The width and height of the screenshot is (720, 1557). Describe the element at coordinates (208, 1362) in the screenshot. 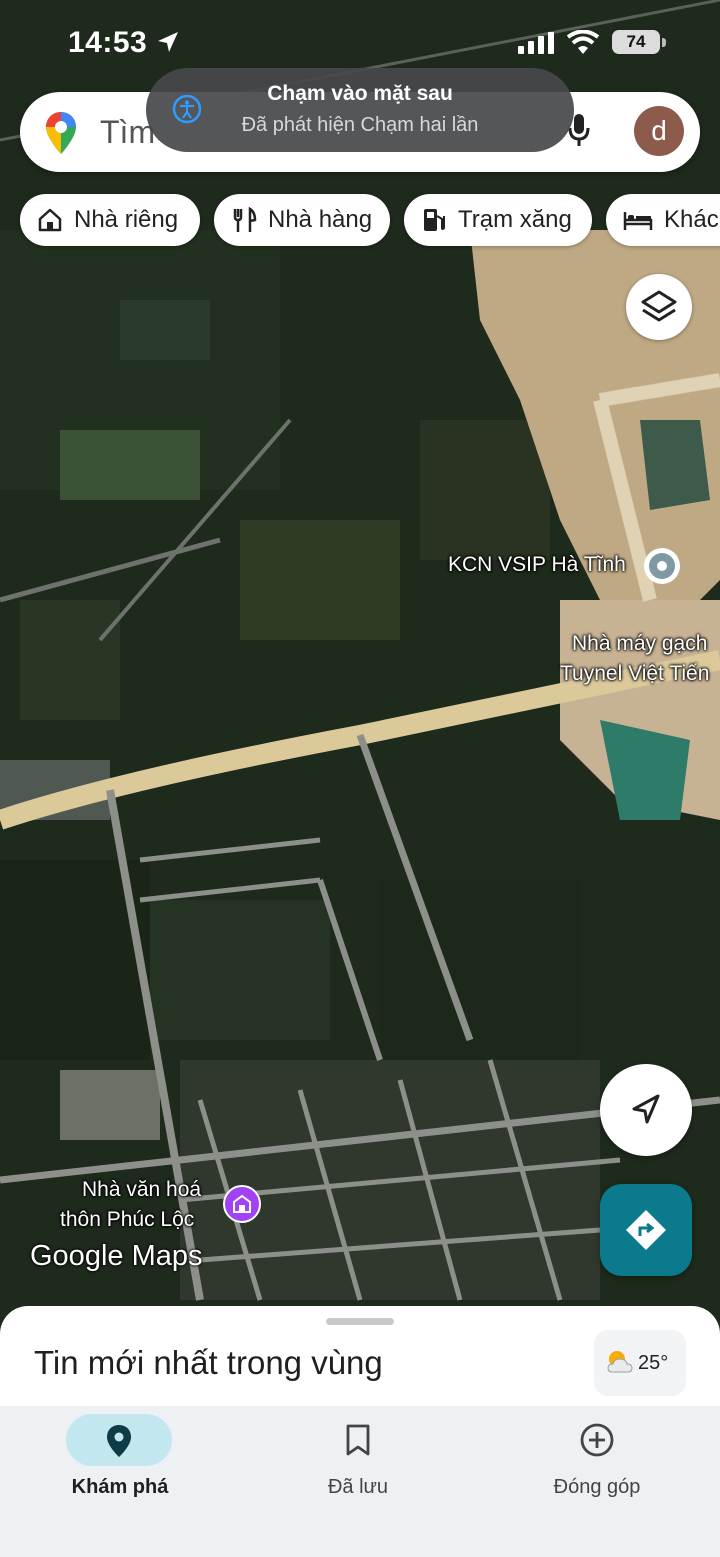

I see `sheet-title: Tin mới nhất trong vùng` at that location.